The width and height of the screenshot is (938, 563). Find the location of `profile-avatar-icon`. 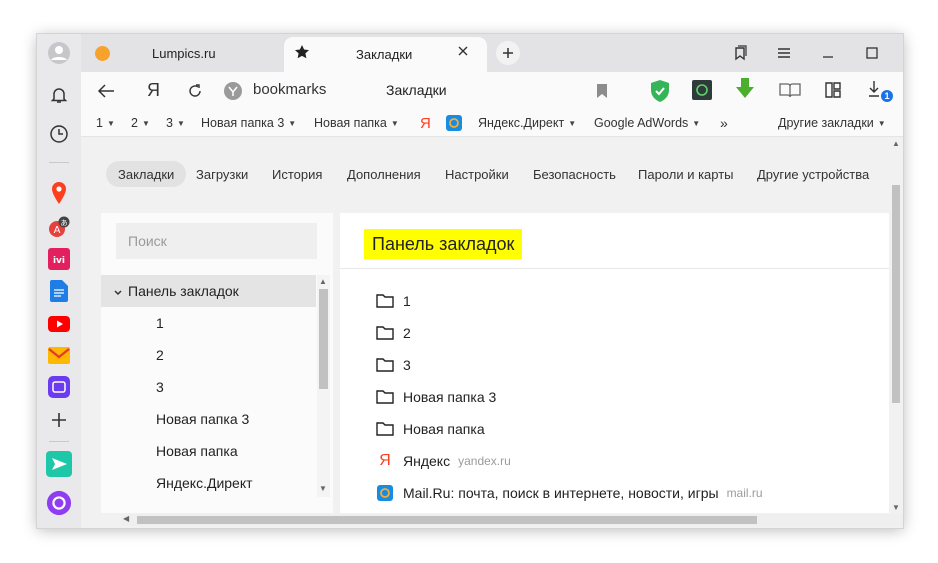

profile-avatar-icon is located at coordinates (59, 53).